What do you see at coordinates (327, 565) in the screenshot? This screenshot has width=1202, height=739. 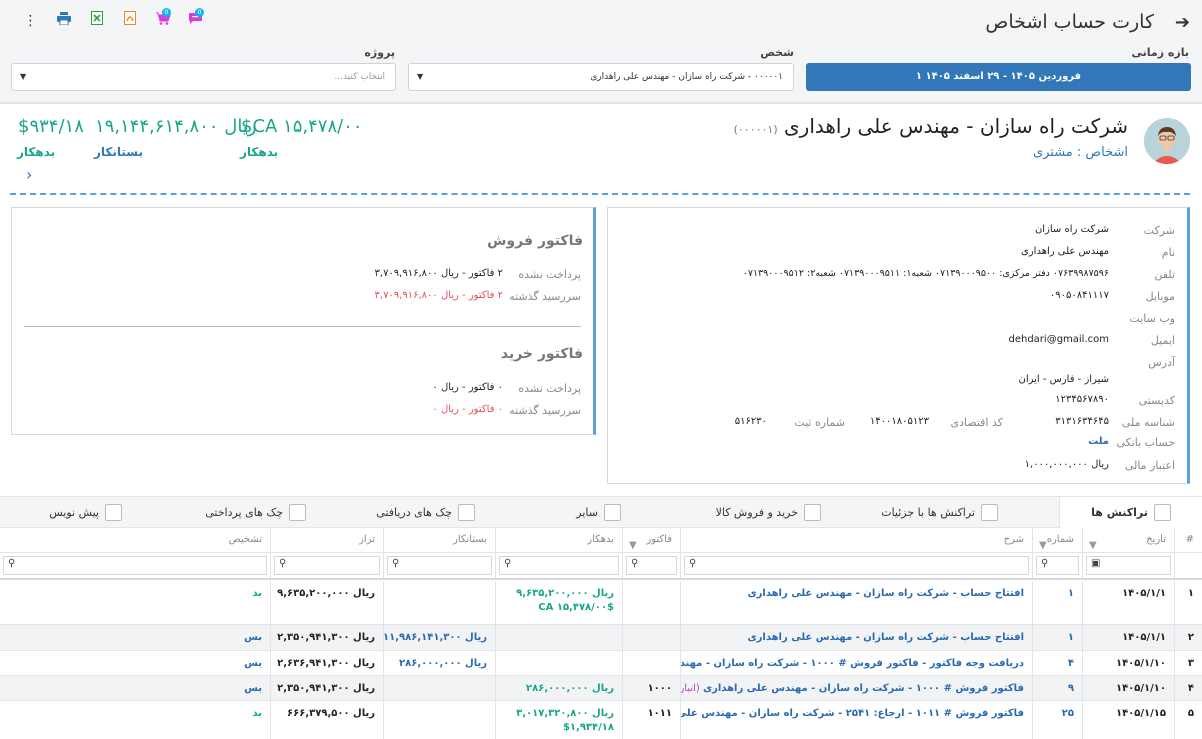 I see `balance-filter-input` at bounding box center [327, 565].